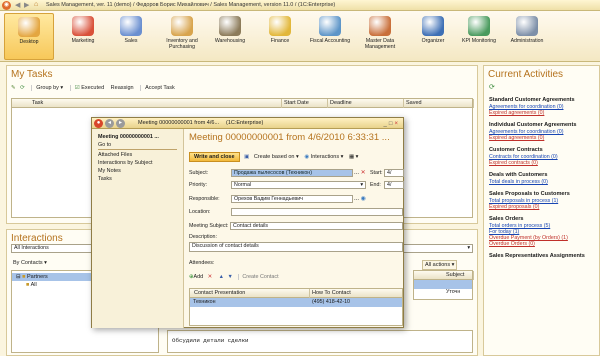 This screenshot has height=356, width=600. I want to click on sales-icon, so click(131, 26).